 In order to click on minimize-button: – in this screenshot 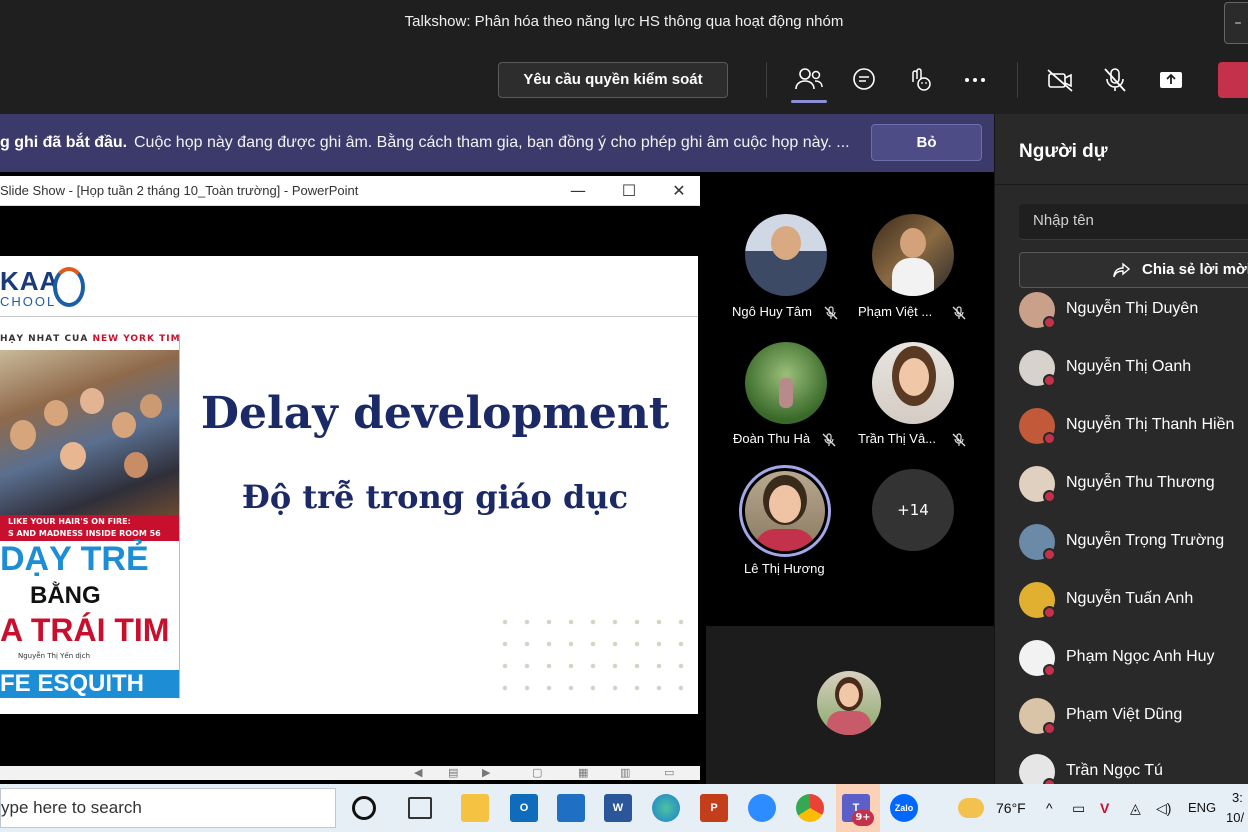, I will do `click(1236, 23)`.